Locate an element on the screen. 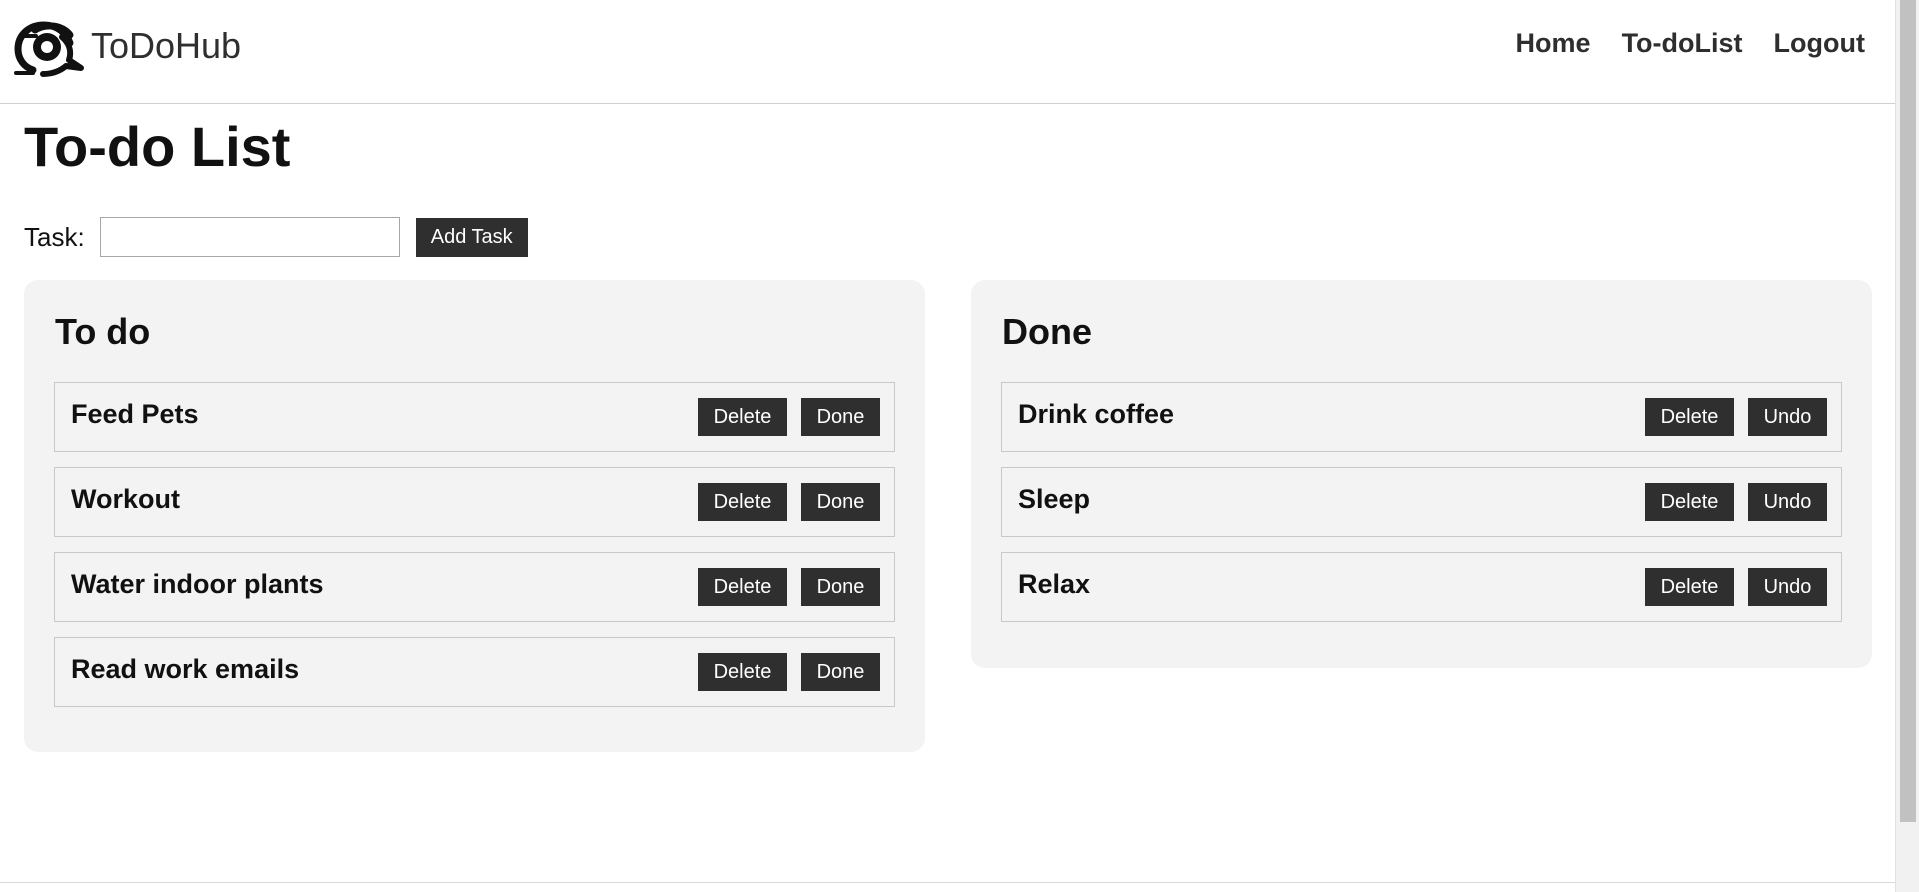  delete-read-work-emails-button: Delete is located at coordinates (742, 672).